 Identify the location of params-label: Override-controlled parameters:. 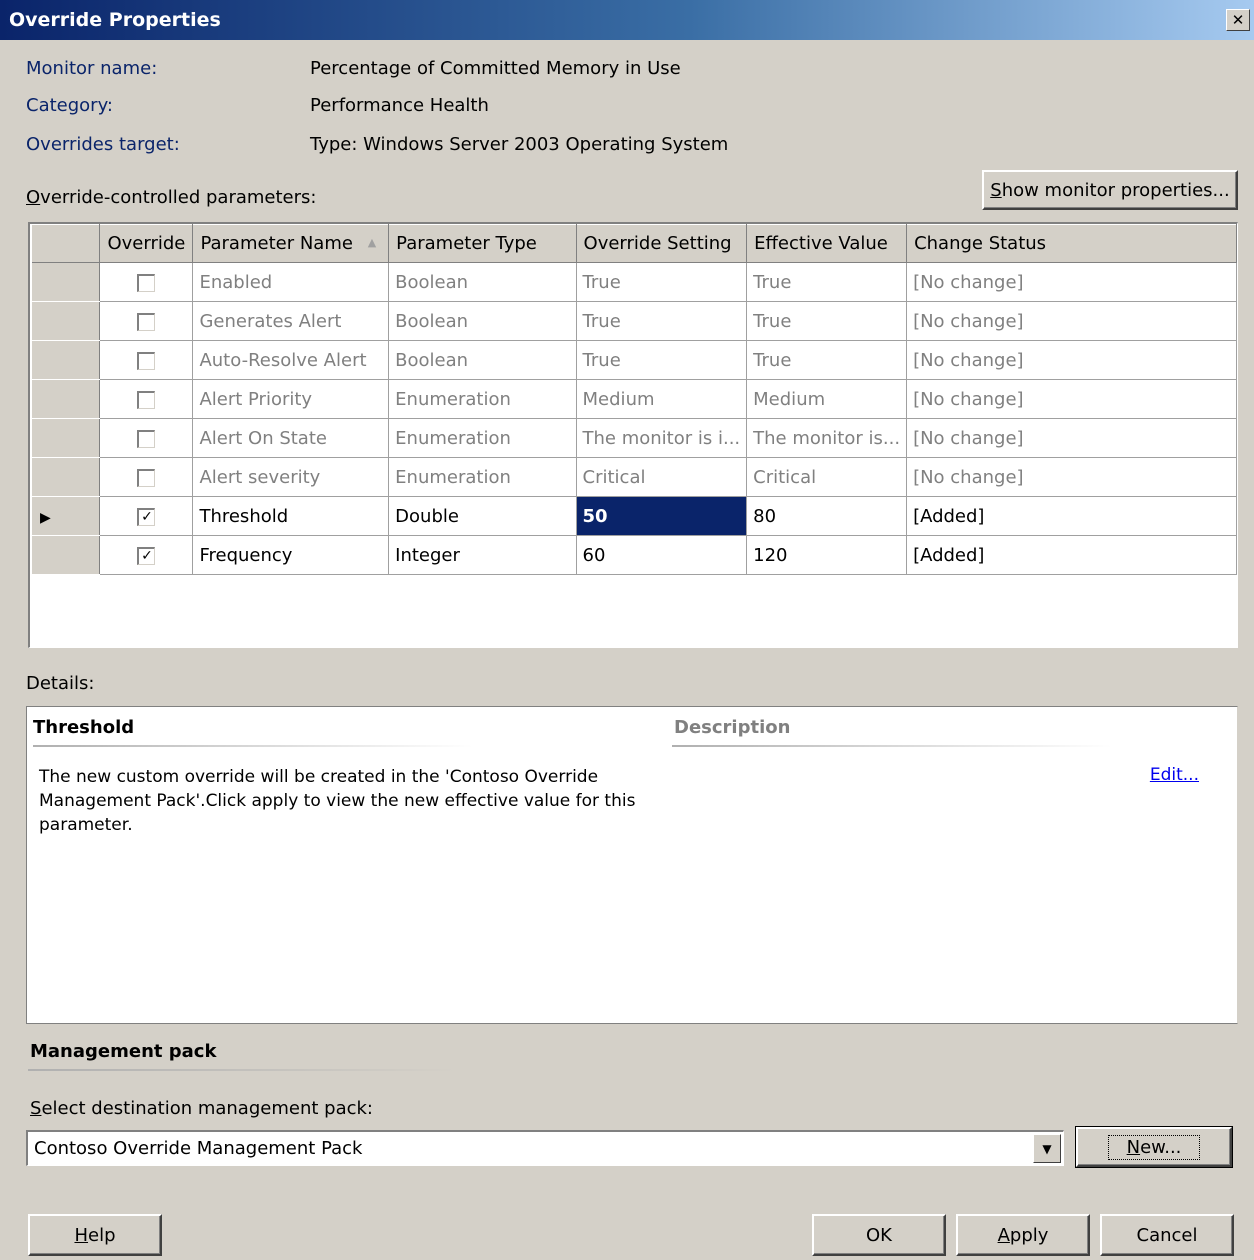
(171, 197).